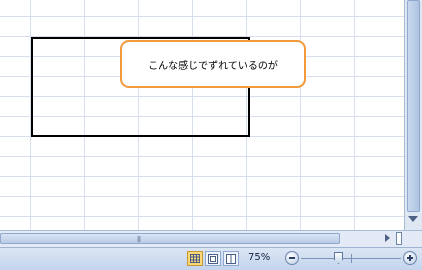  I want to click on page-layout-icon, so click(213, 259).